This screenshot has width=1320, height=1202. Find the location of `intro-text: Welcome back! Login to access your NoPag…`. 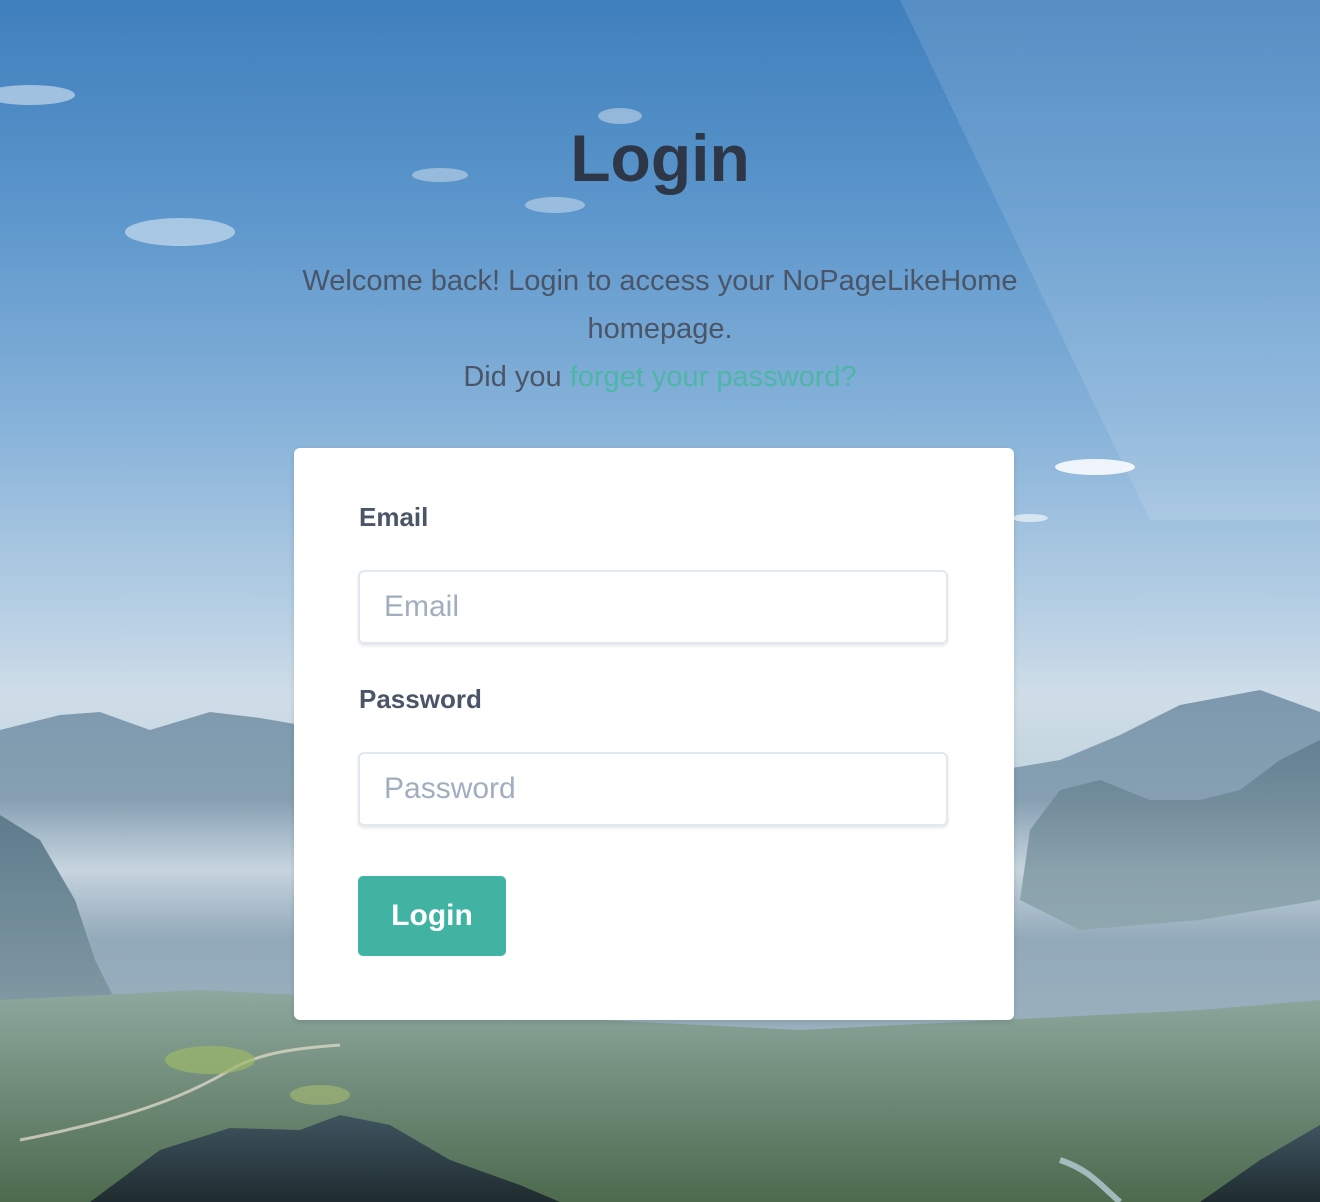

intro-text: Welcome back! Login to access your NoPag… is located at coordinates (660, 329).